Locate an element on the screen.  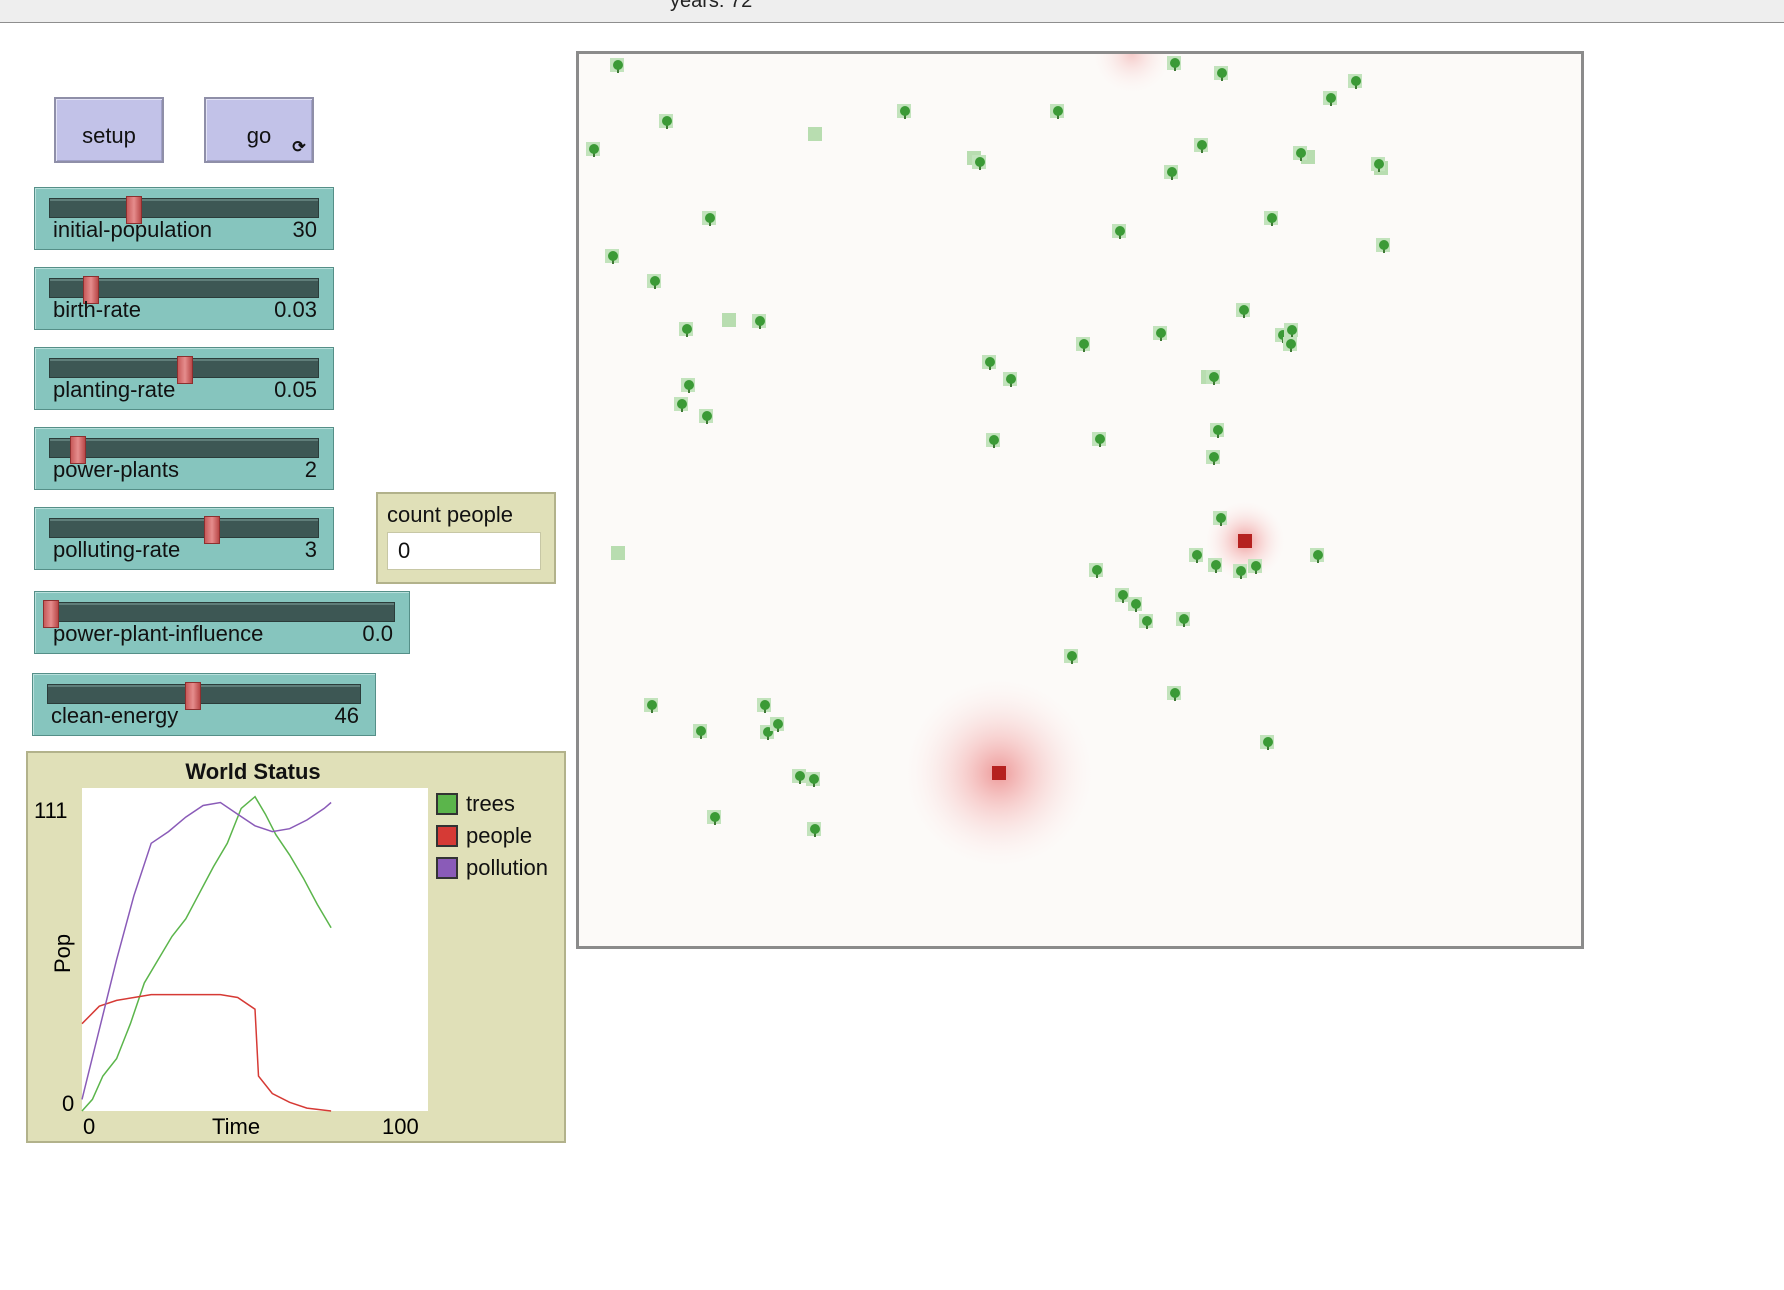
slider-initial-population: initial-population 30 is located at coordinates (184, 218).